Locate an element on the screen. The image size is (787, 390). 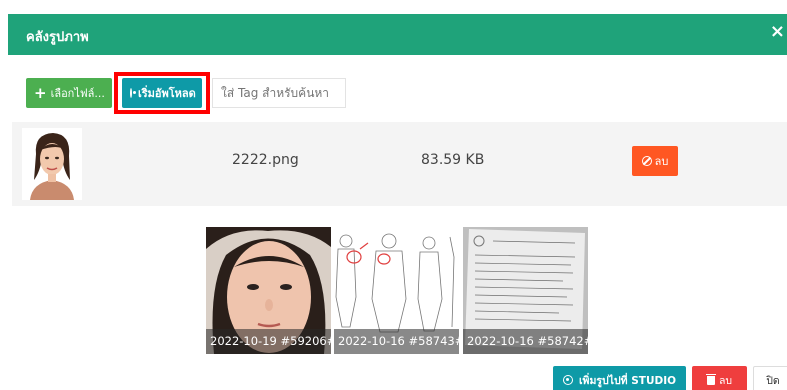
gallery-caption: 2022-10-19 #59206# is located at coordinates (268, 341).